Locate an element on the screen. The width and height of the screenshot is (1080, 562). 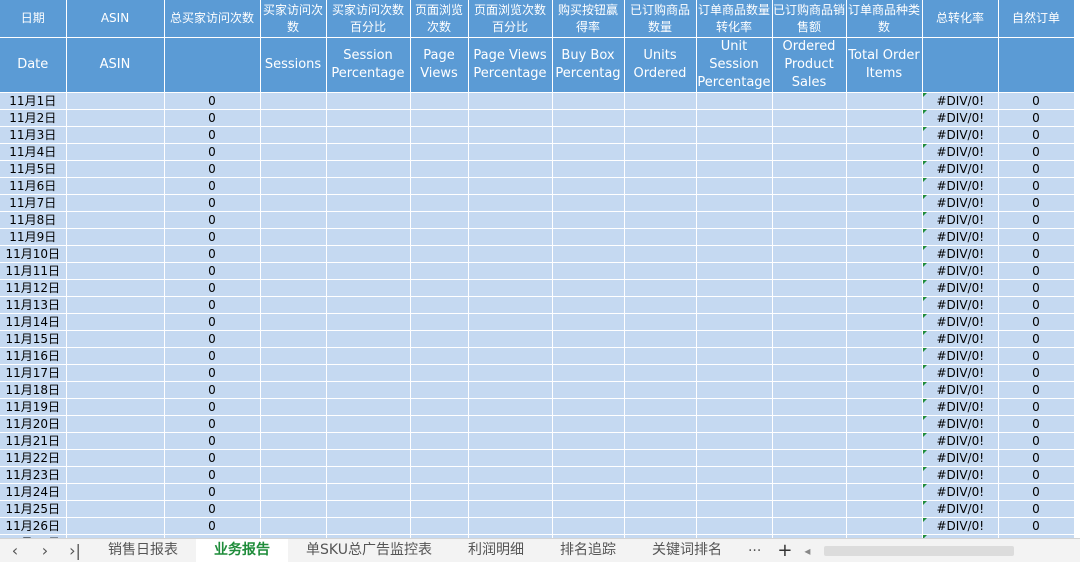
date-cell: 11月25日 is located at coordinates (33, 509).